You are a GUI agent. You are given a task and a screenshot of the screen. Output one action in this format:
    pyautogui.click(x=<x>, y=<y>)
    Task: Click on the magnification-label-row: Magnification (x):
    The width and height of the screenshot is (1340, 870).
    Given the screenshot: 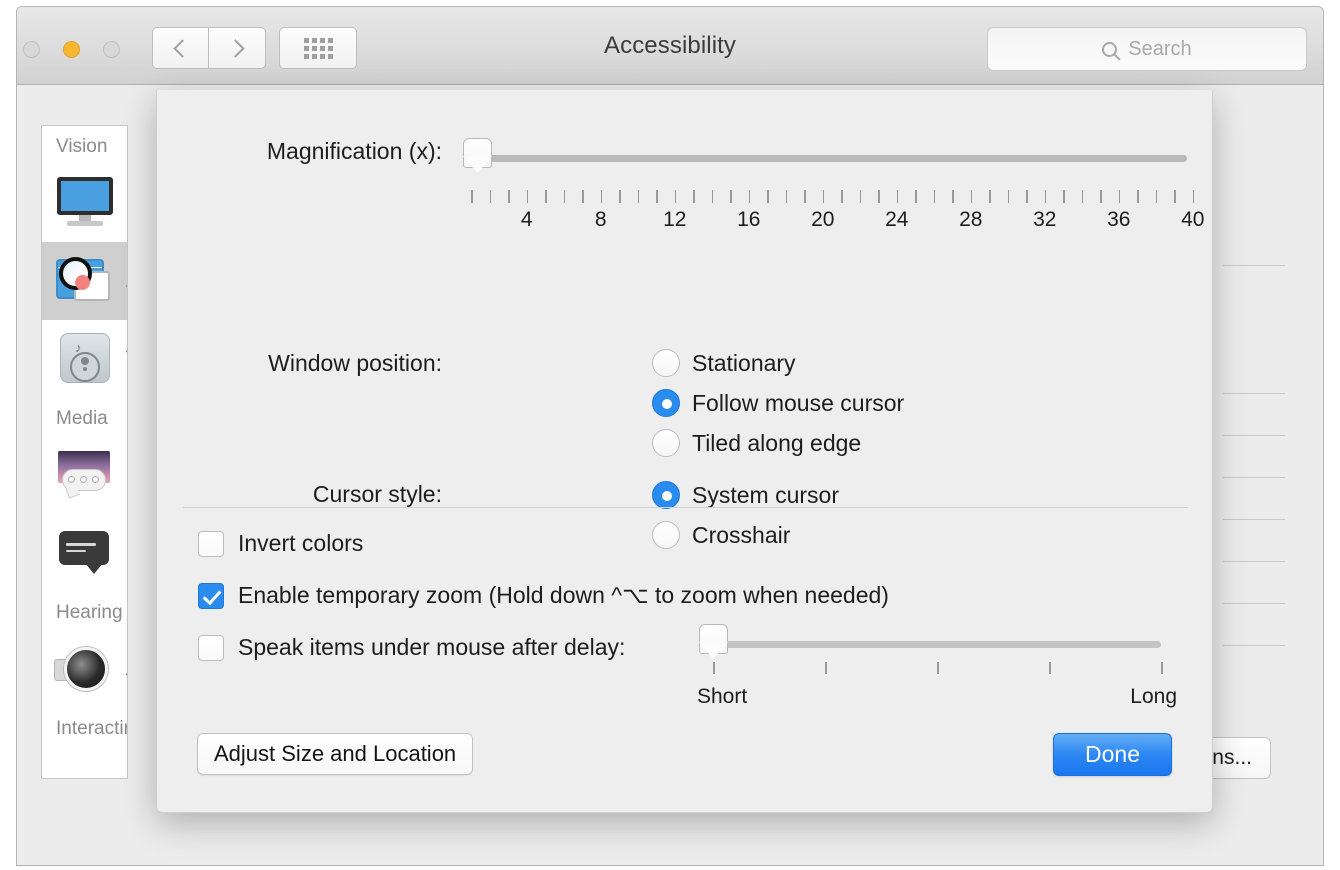 What is the action you would take?
    pyautogui.click(x=334, y=151)
    